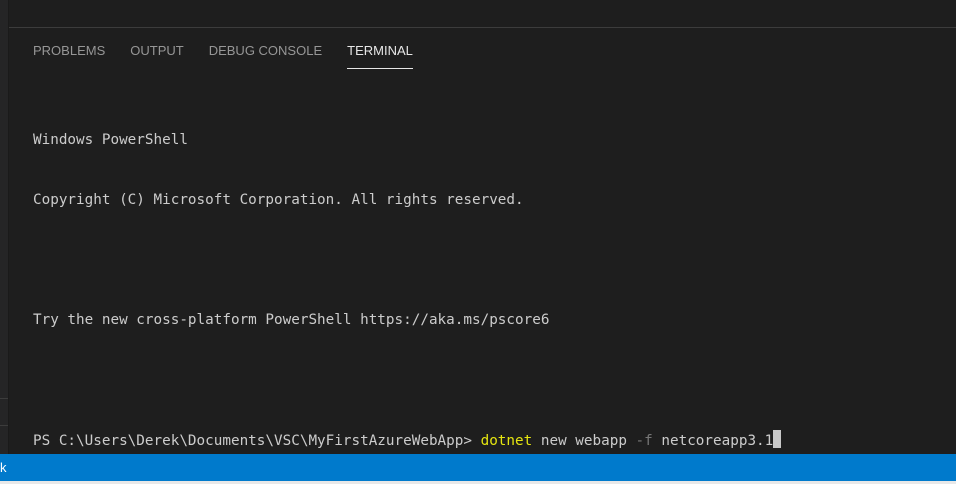 This screenshot has width=956, height=484. Describe the element at coordinates (644, 441) in the screenshot. I see `terminal-flag: -f` at that location.